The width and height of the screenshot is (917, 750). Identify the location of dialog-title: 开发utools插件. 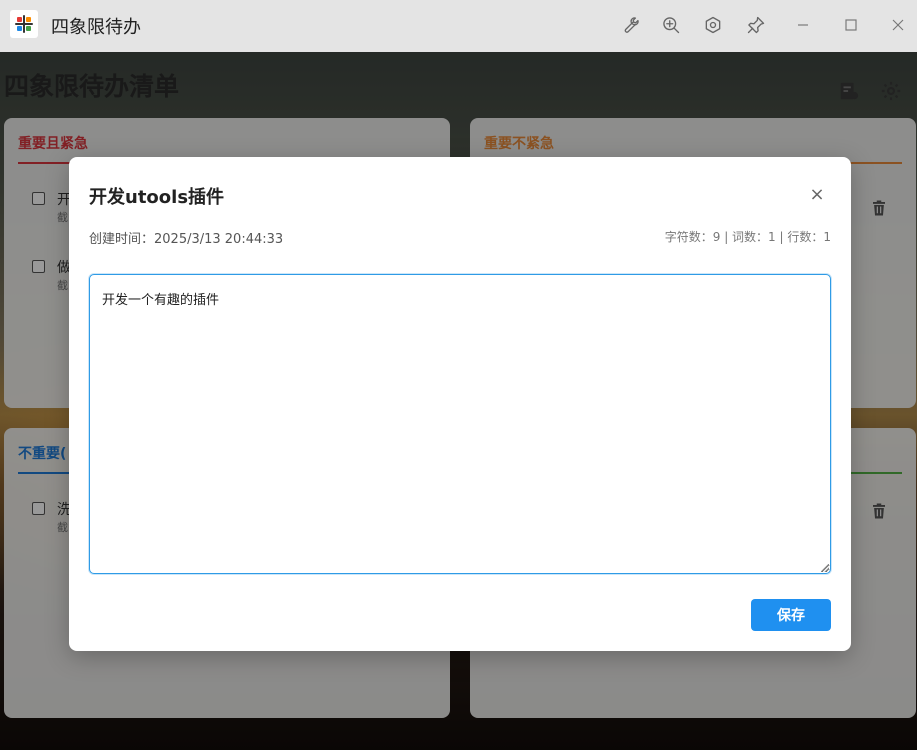
(157, 197).